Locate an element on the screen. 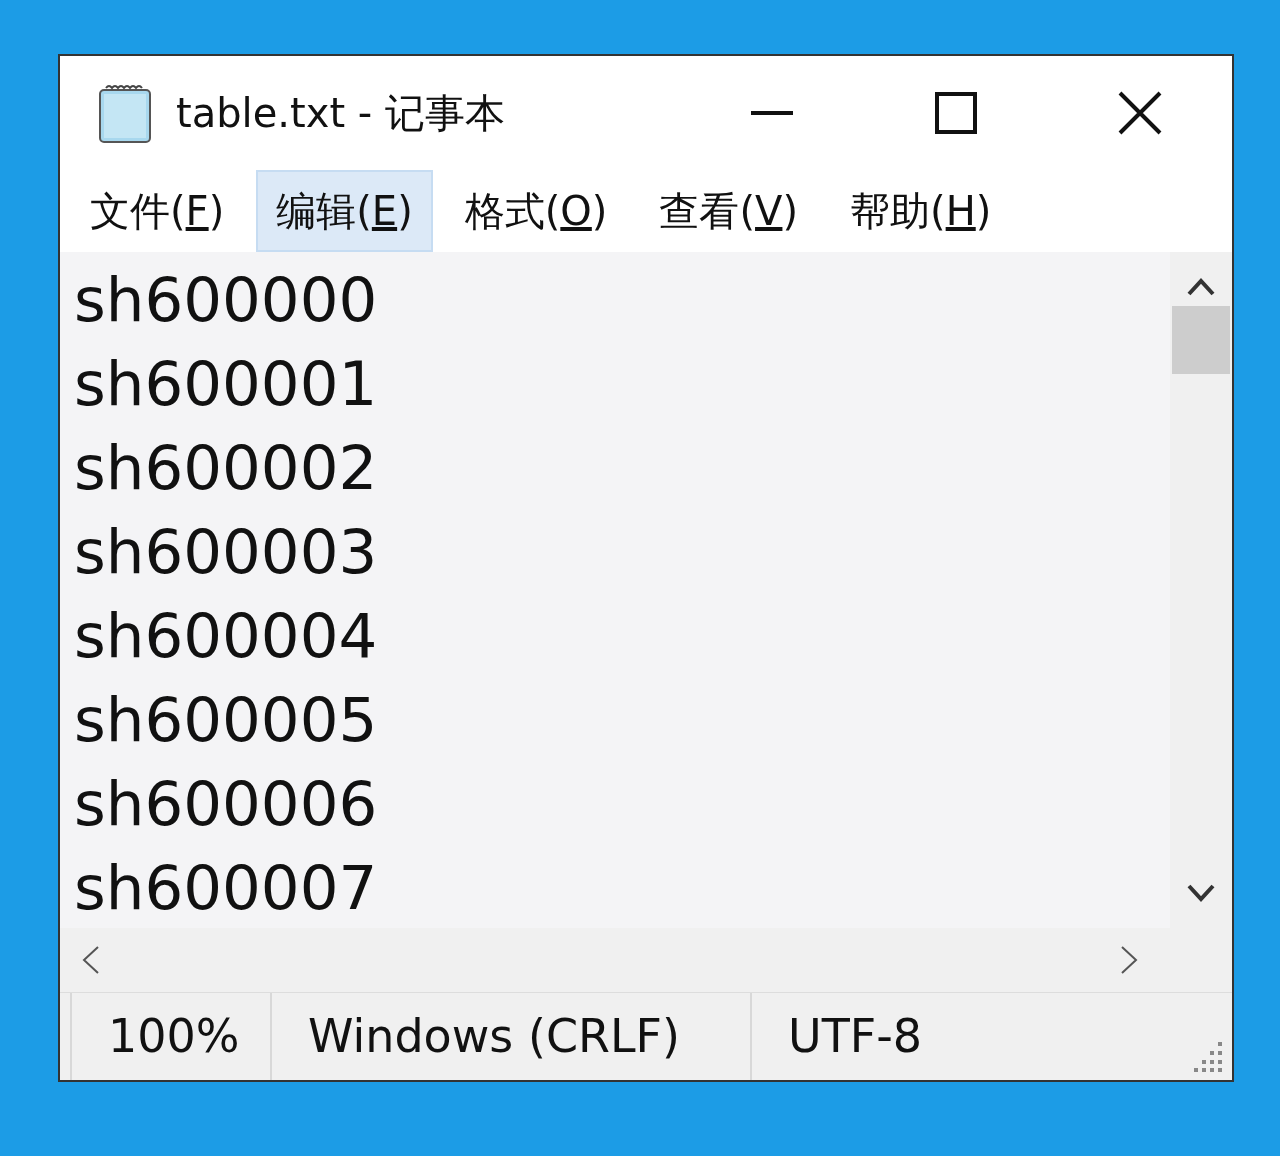  scroll-down-icon is located at coordinates (1201, 894).